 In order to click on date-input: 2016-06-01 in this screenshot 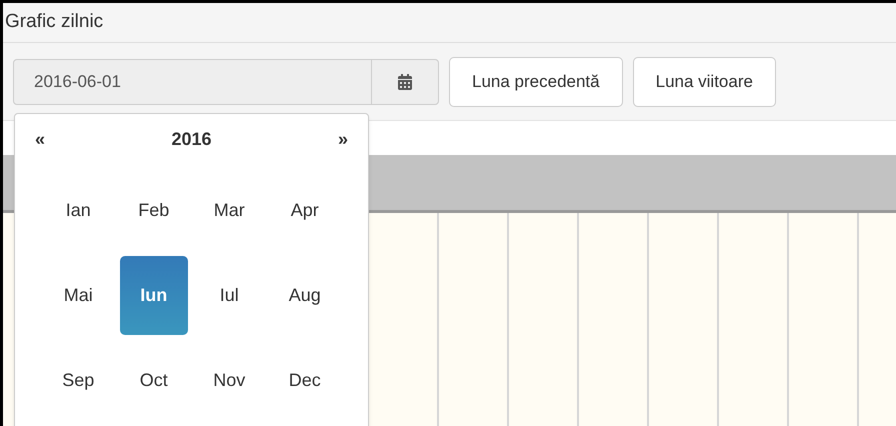, I will do `click(193, 82)`.